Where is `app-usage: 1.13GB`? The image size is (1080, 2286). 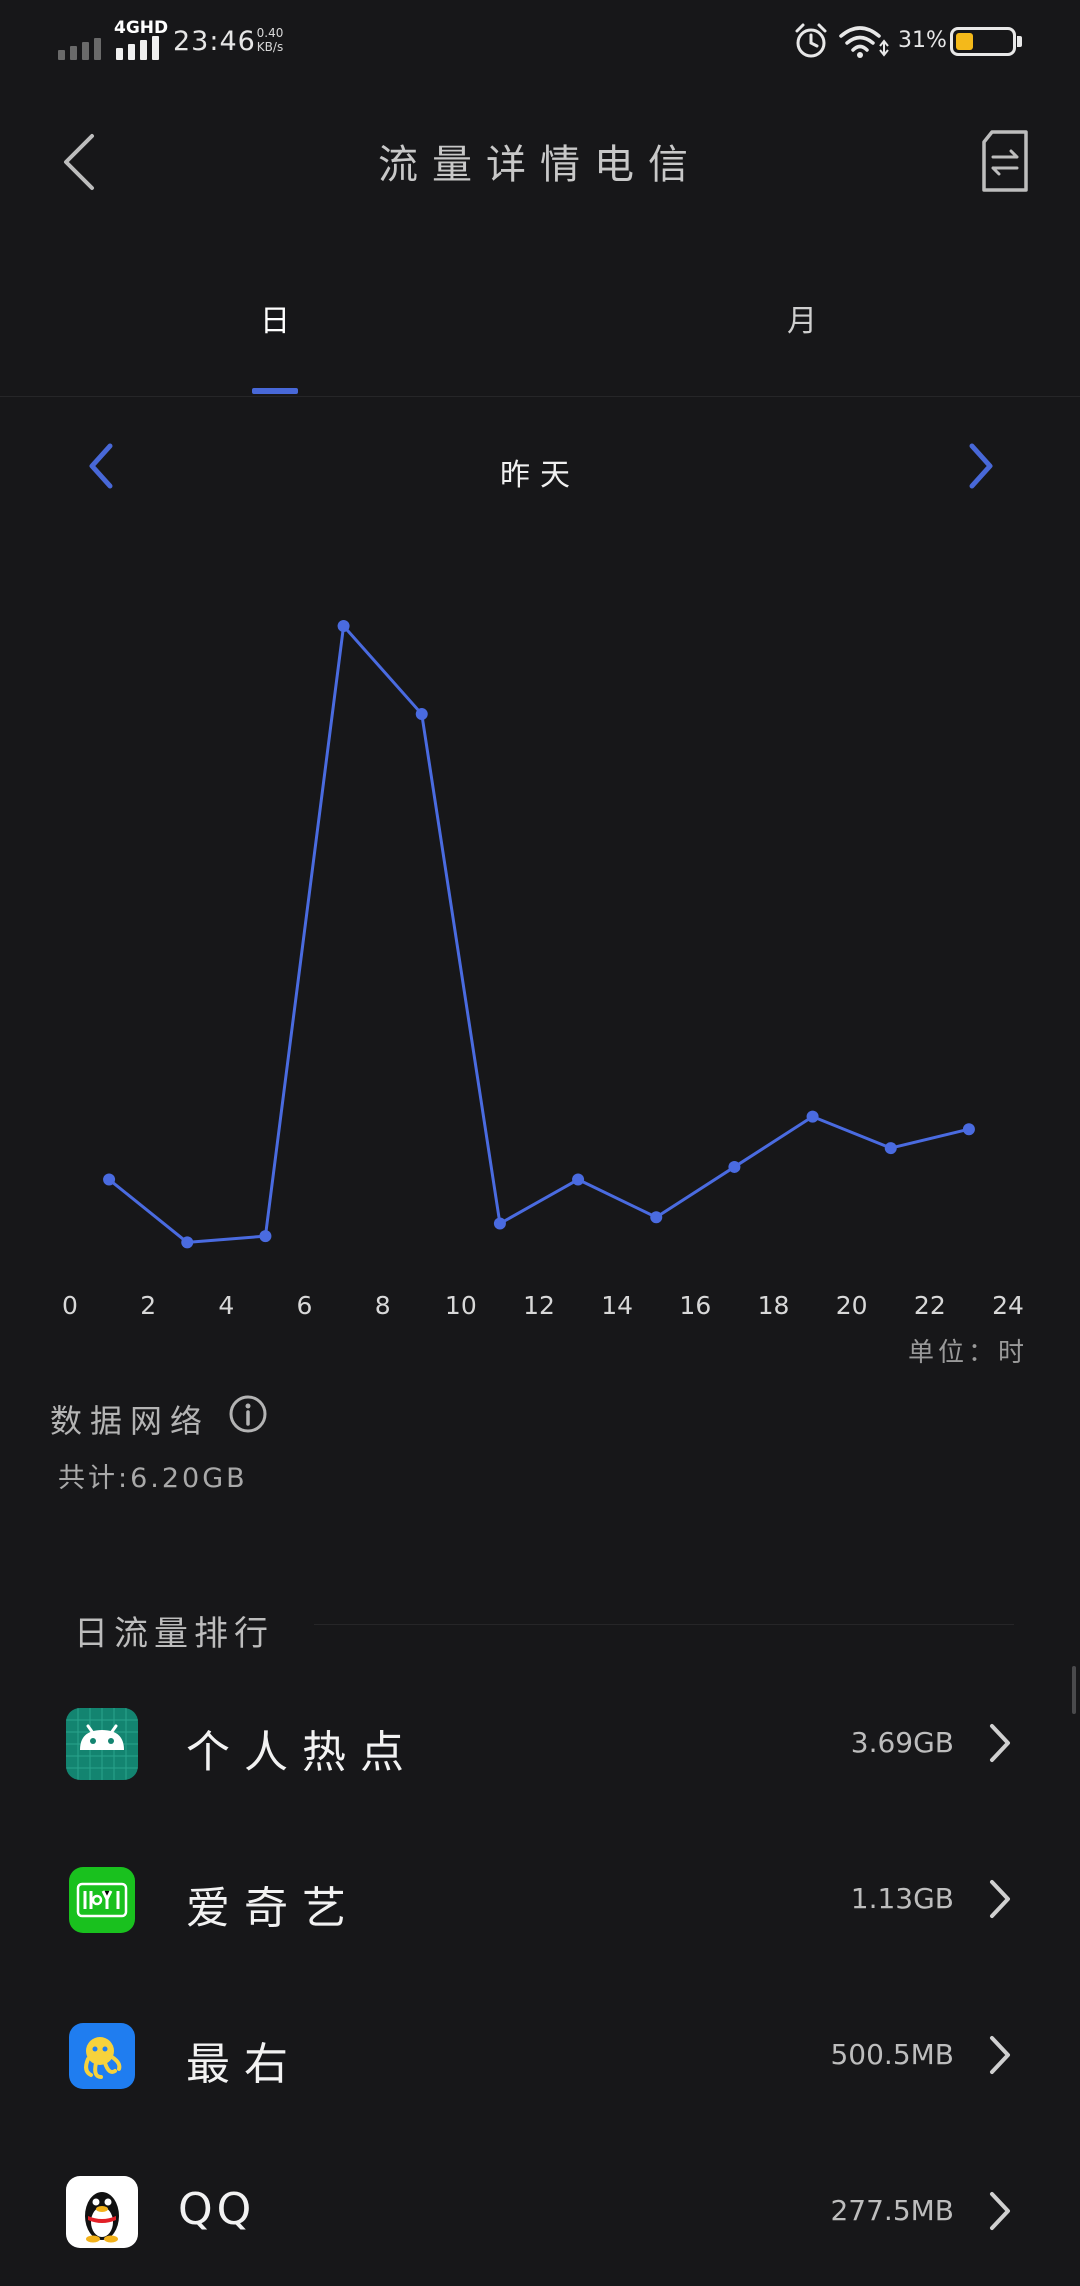
app-usage: 1.13GB is located at coordinates (902, 1898).